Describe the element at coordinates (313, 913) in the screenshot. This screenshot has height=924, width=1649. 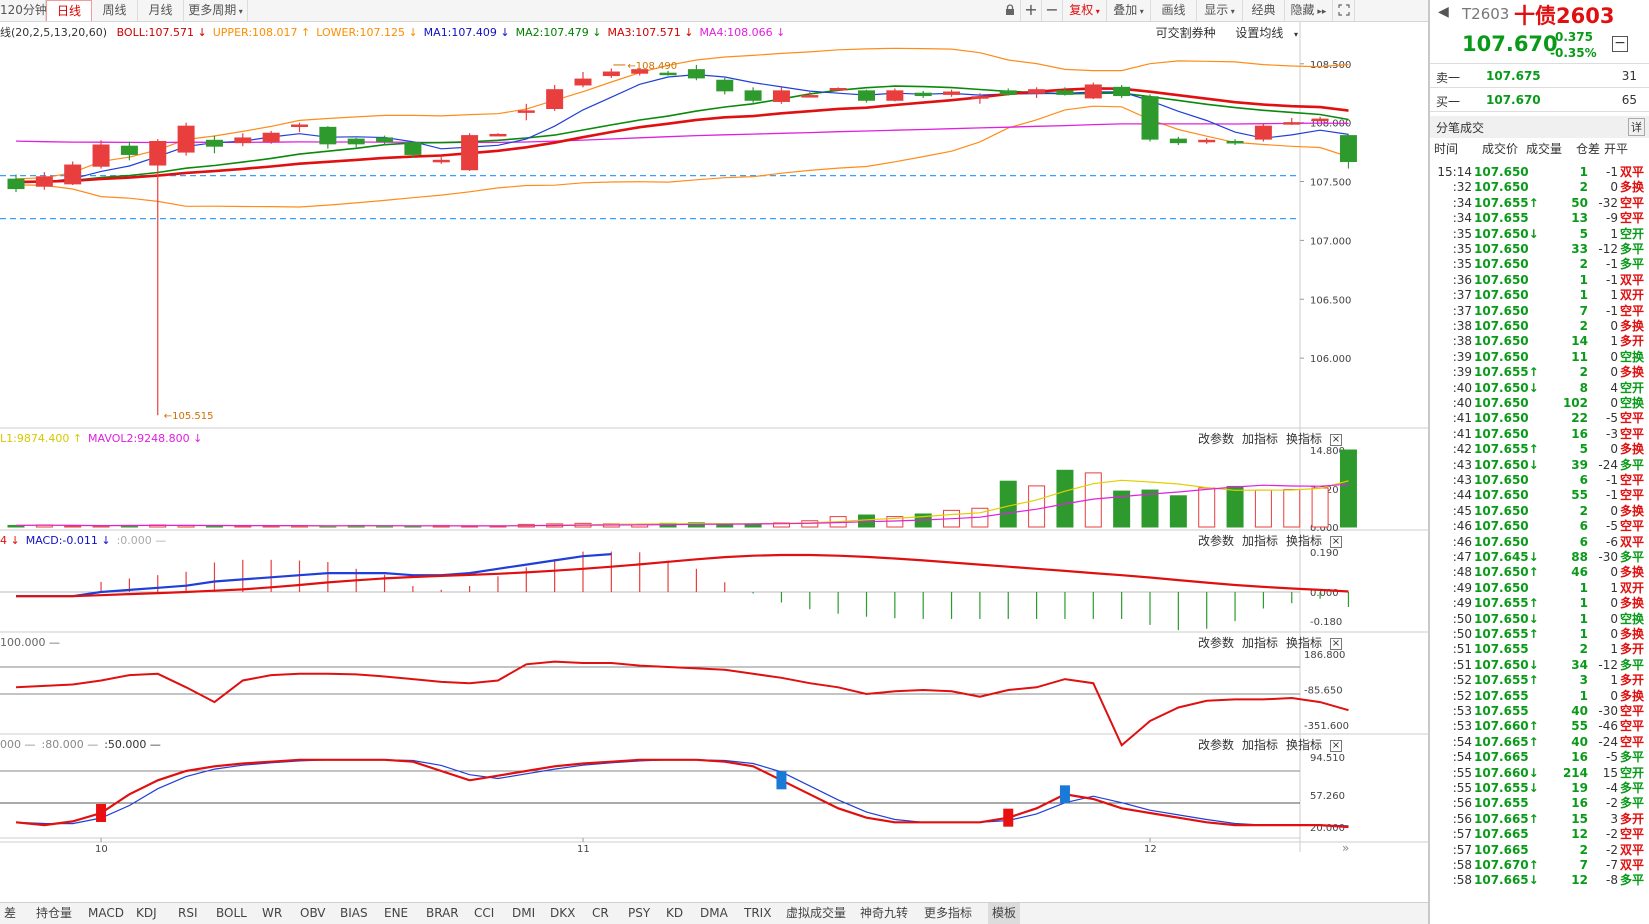
I see `indicator-tab: OBV` at that location.